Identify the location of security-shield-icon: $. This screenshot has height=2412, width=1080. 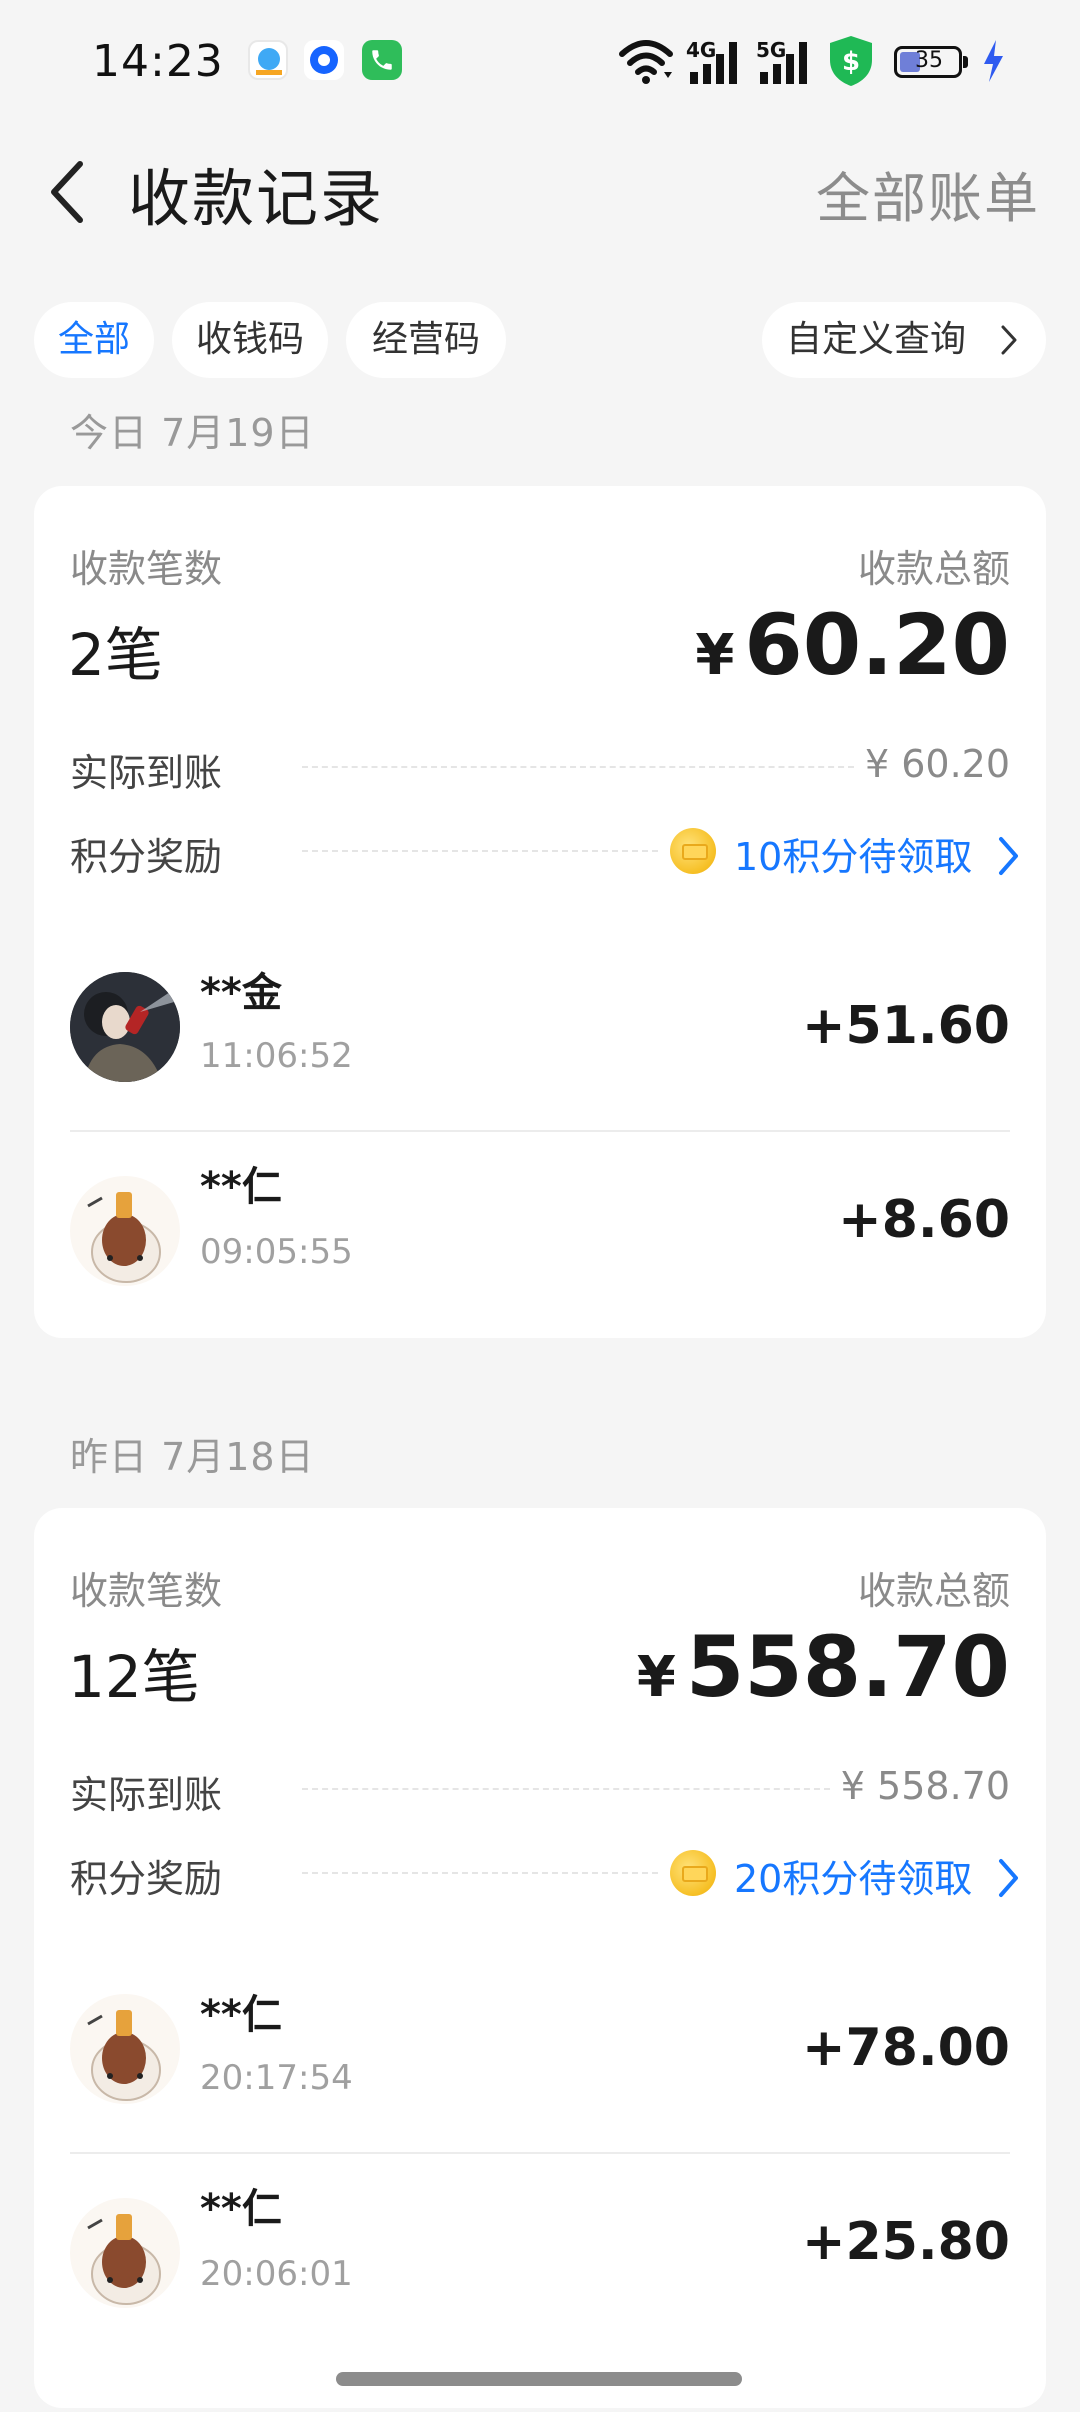
(851, 61).